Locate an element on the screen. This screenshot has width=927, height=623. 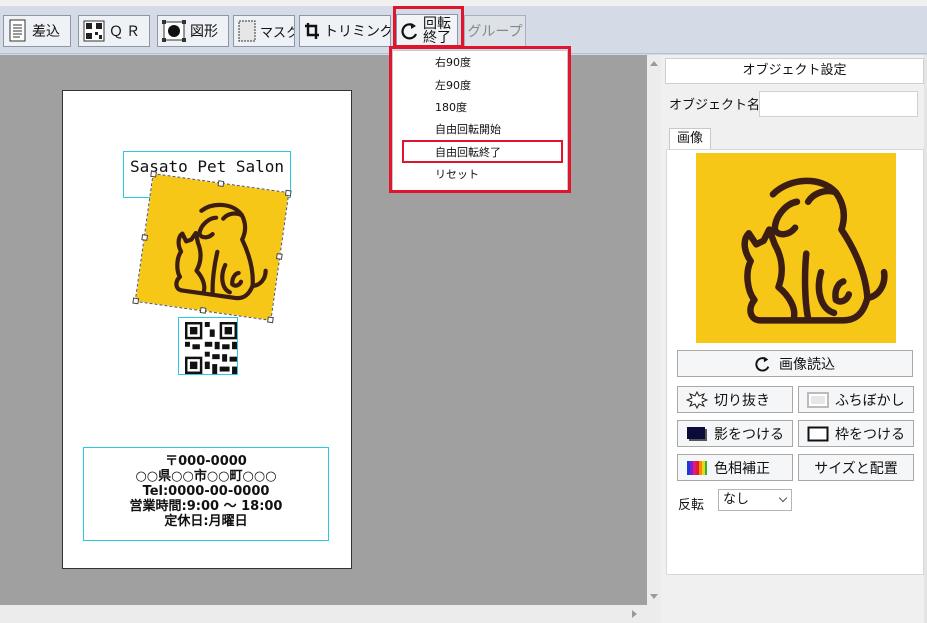
resize-handle-r is located at coordinates (279, 256).